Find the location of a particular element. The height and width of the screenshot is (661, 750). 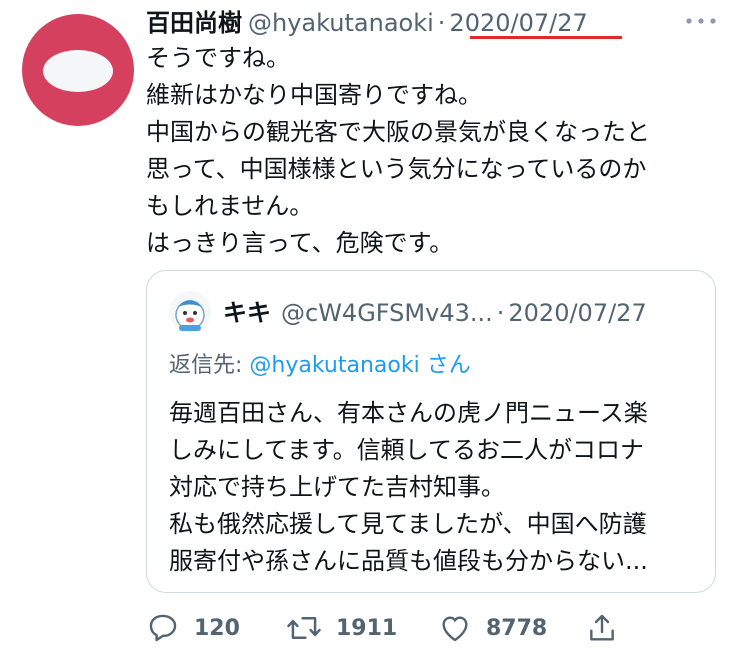

retweet-button: 1911 is located at coordinates (341, 628).